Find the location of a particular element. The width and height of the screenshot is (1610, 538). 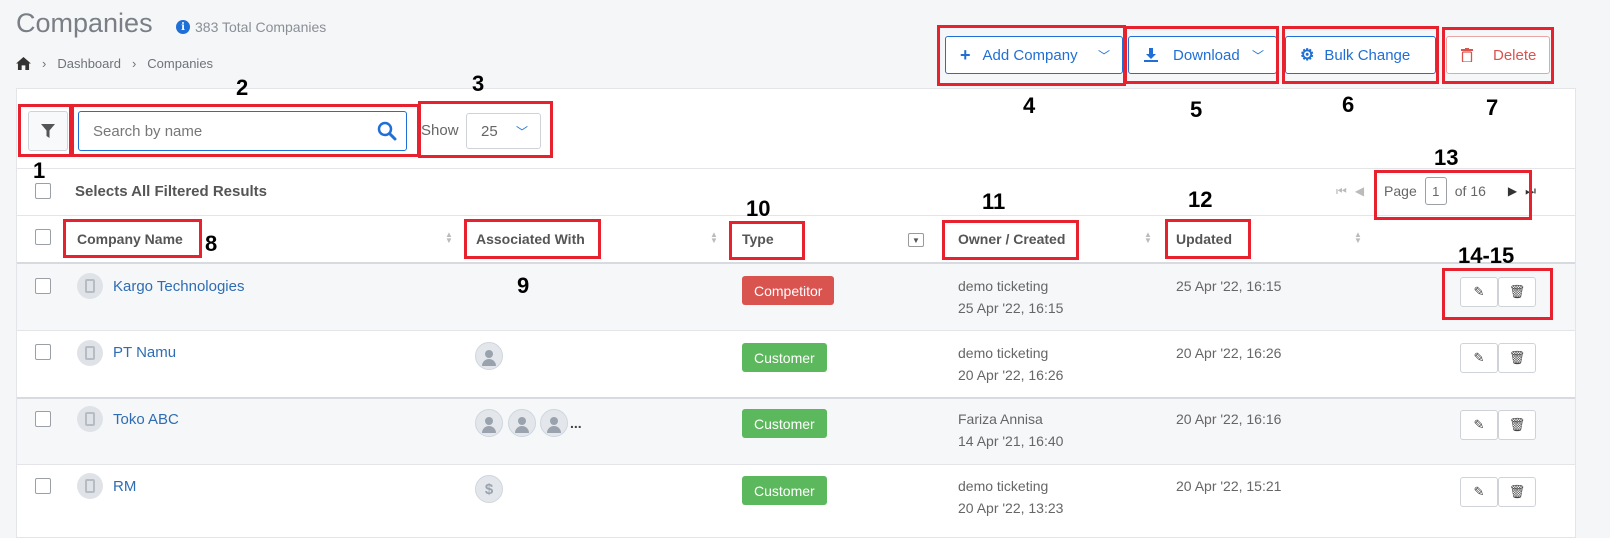

column-associated-with: Associated With is located at coordinates (530, 239).